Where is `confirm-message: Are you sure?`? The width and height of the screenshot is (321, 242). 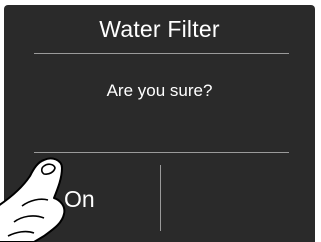
confirm-message: Are you sure? is located at coordinates (159, 90).